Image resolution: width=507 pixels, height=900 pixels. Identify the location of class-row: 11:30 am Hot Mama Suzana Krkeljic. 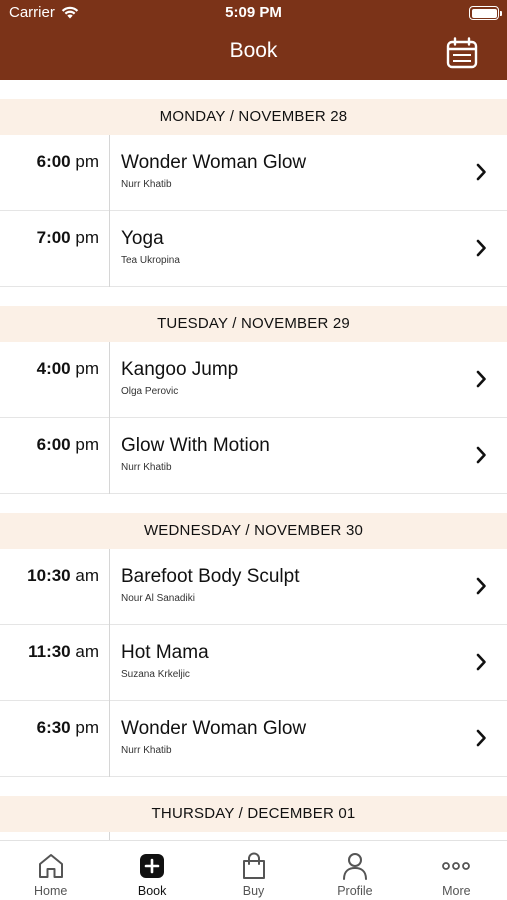
(253, 663).